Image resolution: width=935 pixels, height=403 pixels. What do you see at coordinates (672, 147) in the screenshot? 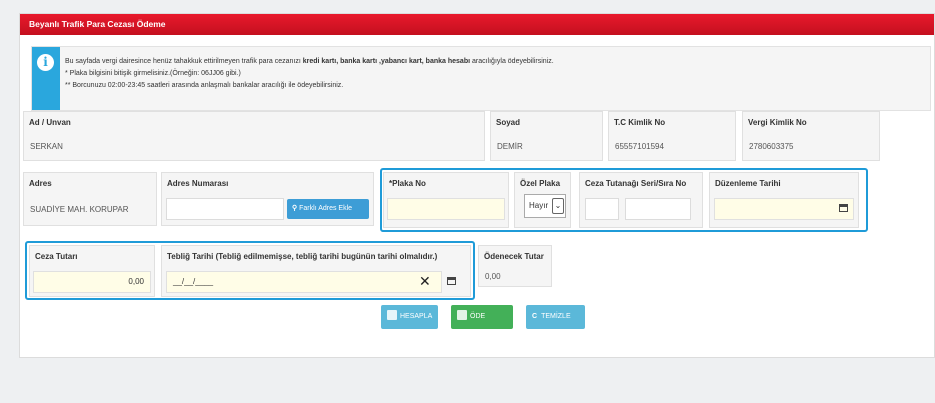
I see `tc-field: 65557101594` at bounding box center [672, 147].